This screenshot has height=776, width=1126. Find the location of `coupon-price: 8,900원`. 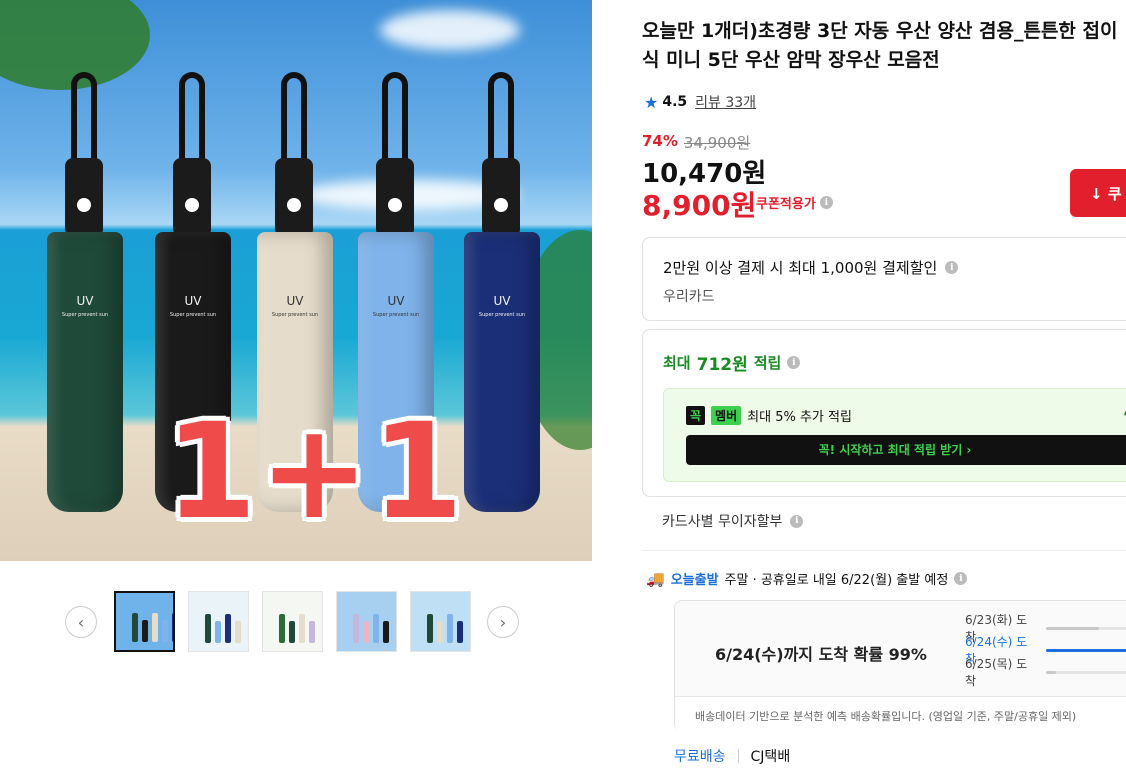

coupon-price: 8,900원 is located at coordinates (699, 205).